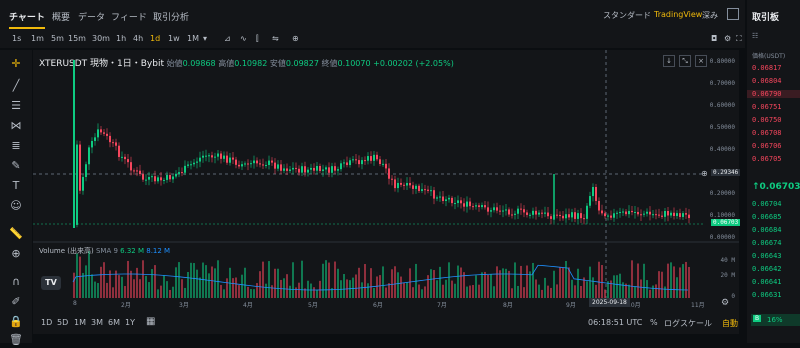  Describe the element at coordinates (16, 166) in the screenshot. I see `brush-icon: ✎` at that location.